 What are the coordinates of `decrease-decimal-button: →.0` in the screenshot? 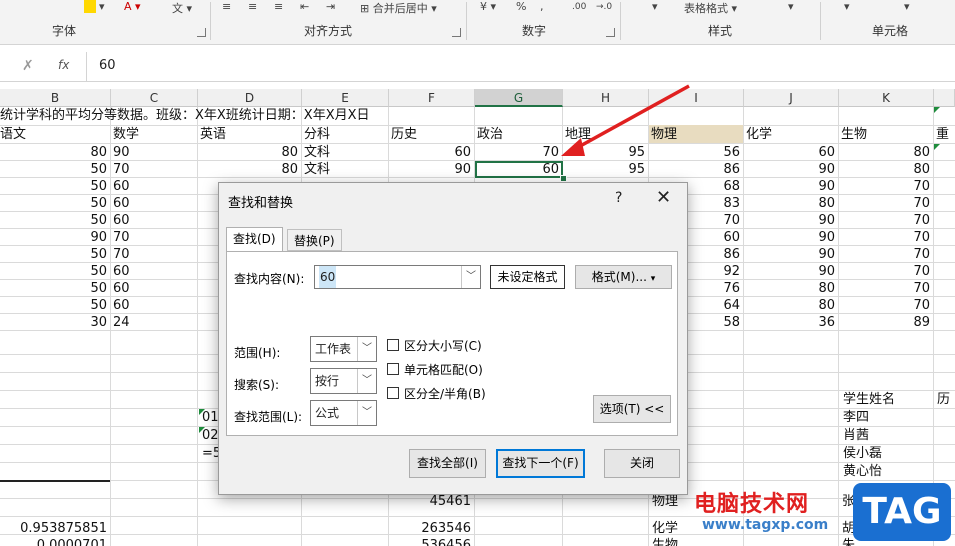 It's located at (604, 7).